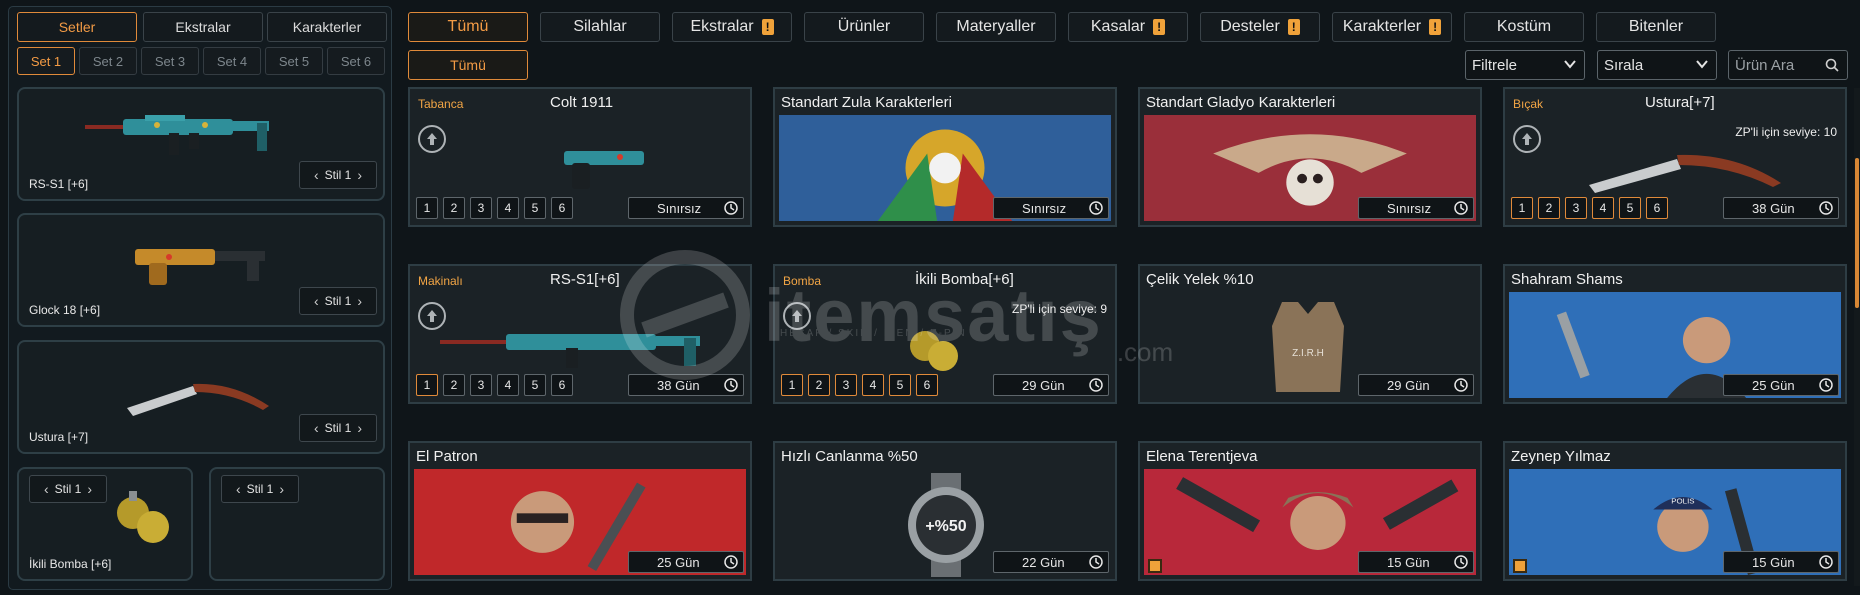 The height and width of the screenshot is (595, 1860). What do you see at coordinates (201, 144) in the screenshot?
I see `loadout-slot-primary: RS-S1 [+6] ‹ Stil 1 ›` at bounding box center [201, 144].